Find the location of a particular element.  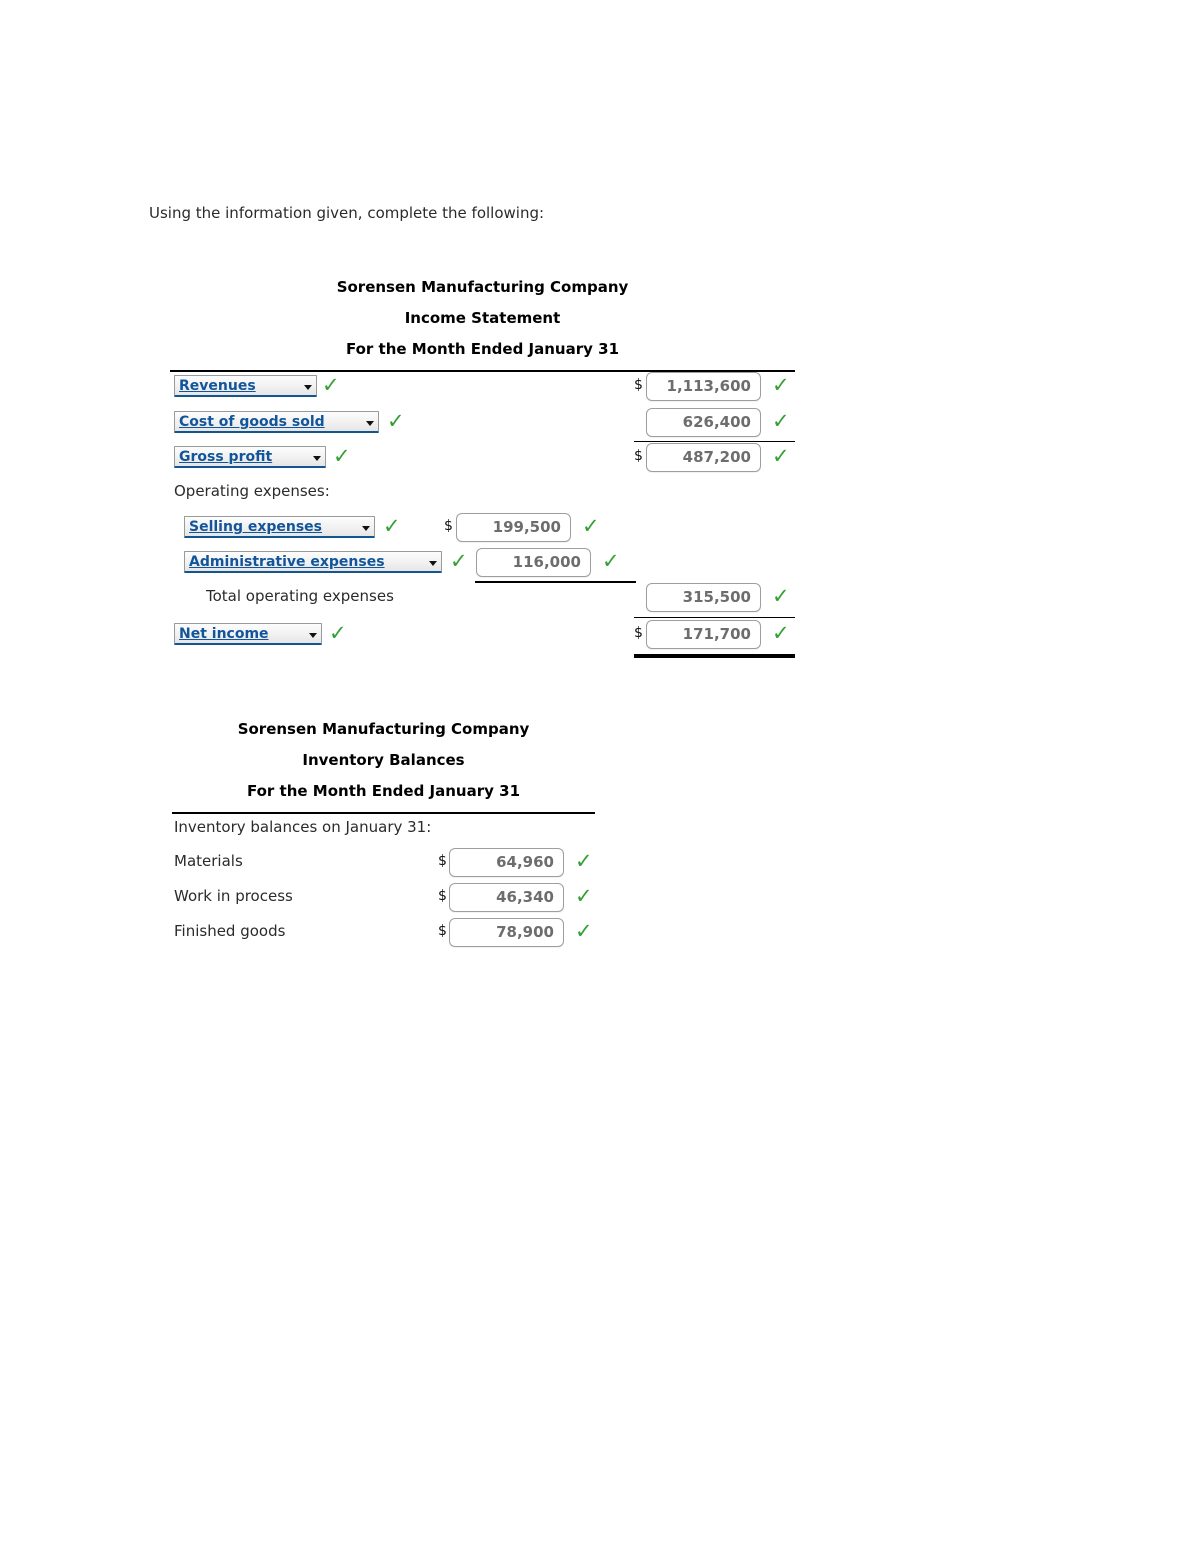

row-operating-expenses-heading: Operating expenses: is located at coordinates (482, 495).